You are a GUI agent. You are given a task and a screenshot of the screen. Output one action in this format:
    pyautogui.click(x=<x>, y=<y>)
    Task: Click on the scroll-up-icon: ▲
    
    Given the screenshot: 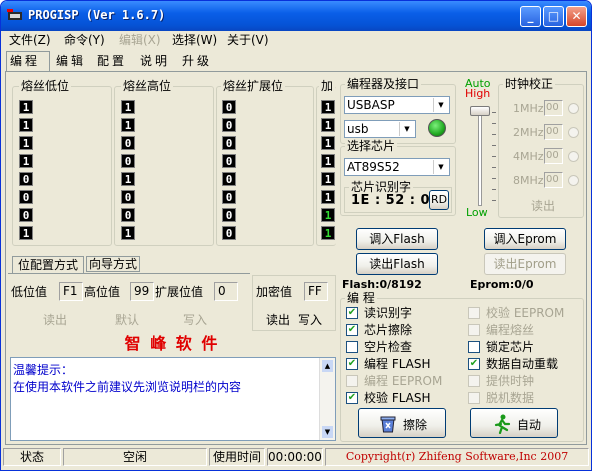 What is the action you would take?
    pyautogui.click(x=327, y=366)
    